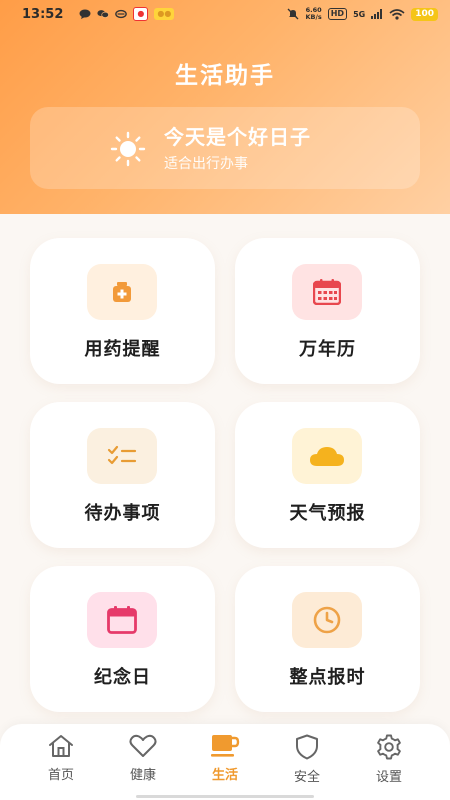 Image resolution: width=450 pixels, height=800 pixels. Describe the element at coordinates (128, 149) in the screenshot. I see `sun-icon` at that location.